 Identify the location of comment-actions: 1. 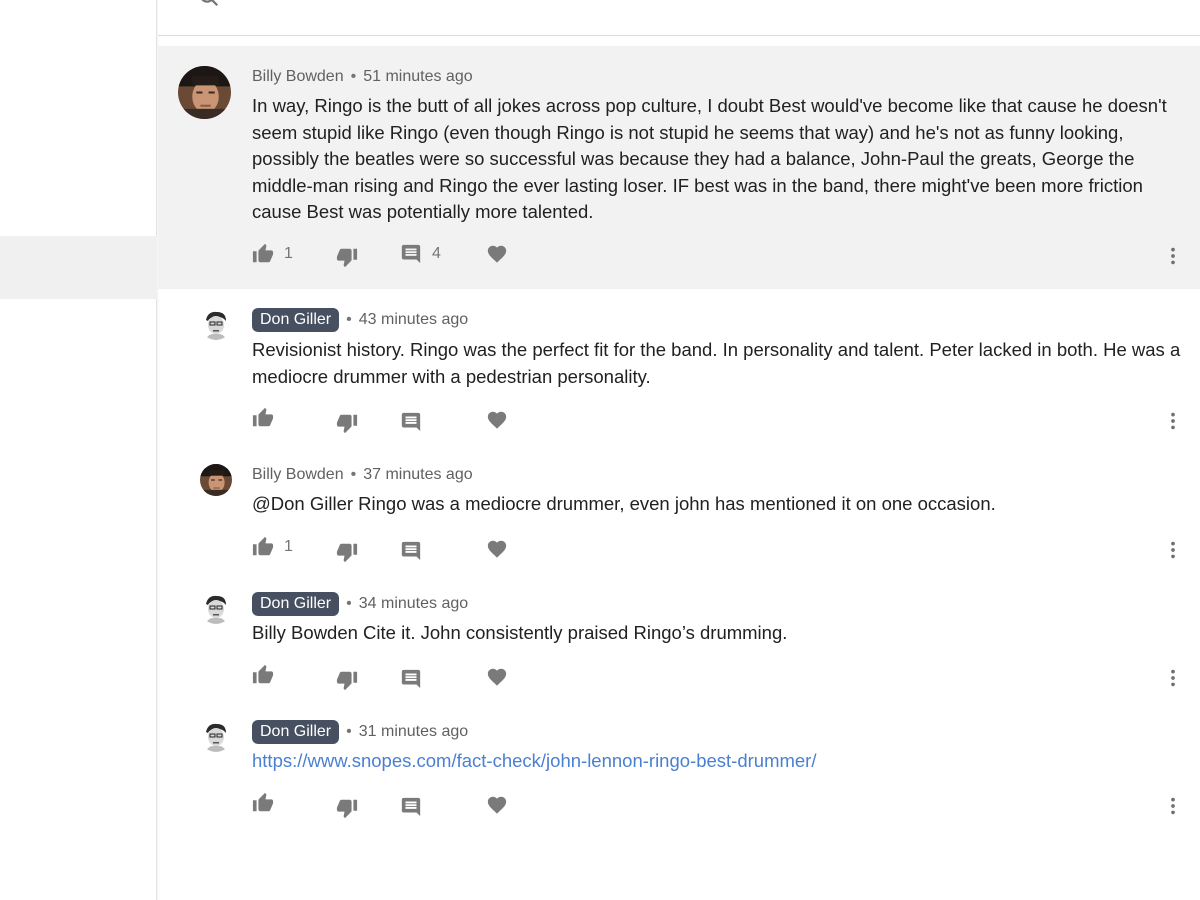
(726, 549).